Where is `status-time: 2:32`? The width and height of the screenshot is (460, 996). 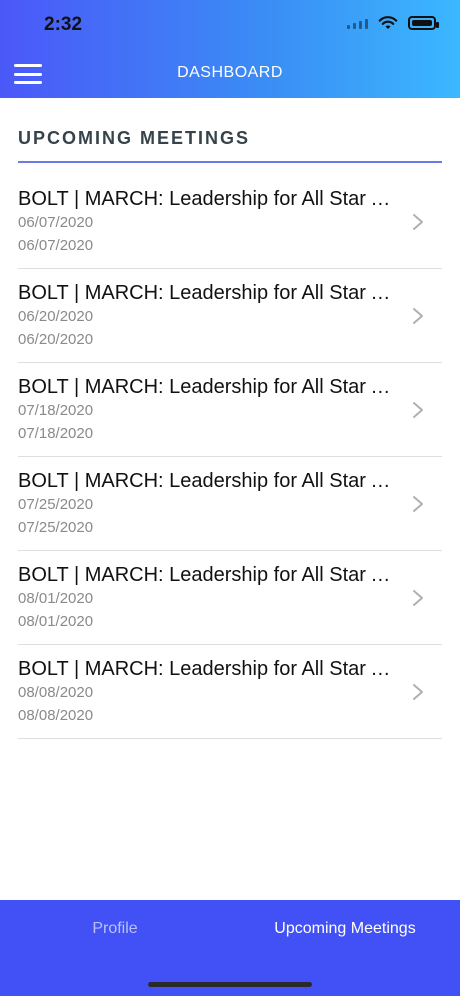 status-time: 2:32 is located at coordinates (63, 24).